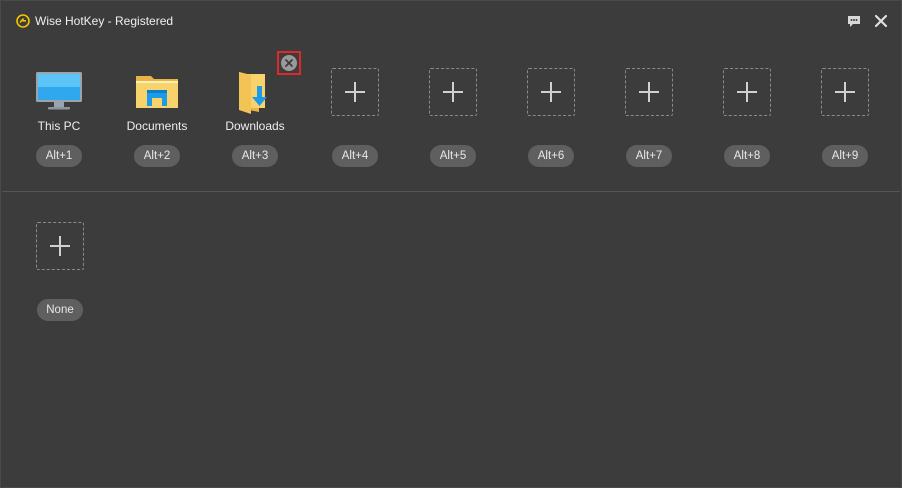 The image size is (902, 488). I want to click on window-title: Wise HotKey - Registered, so click(104, 21).